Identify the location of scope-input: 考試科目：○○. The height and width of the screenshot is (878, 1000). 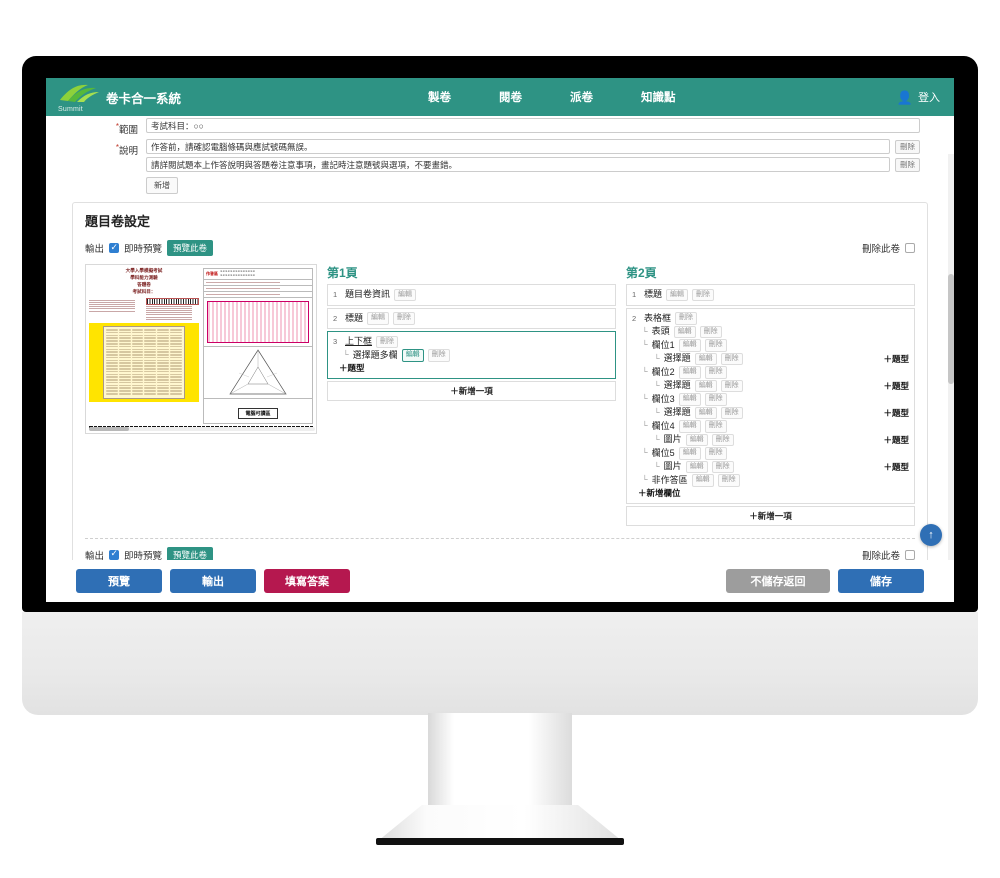
(533, 125).